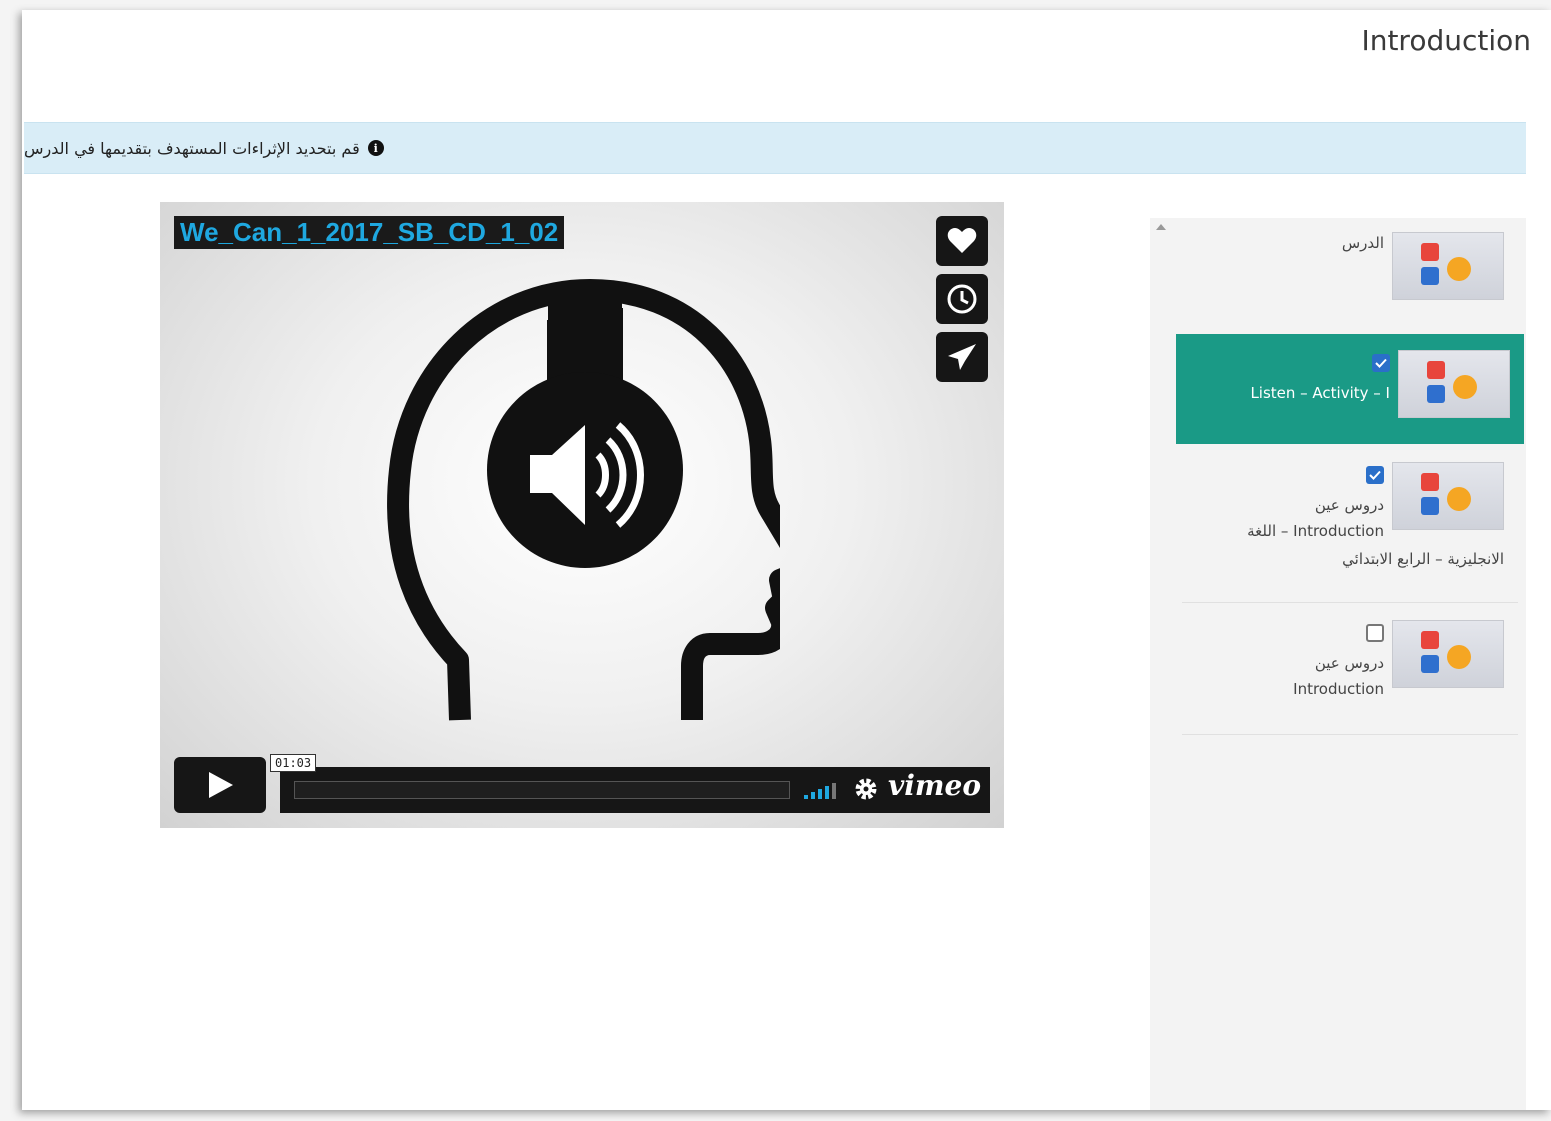  I want to click on heart-icon, so click(962, 240).